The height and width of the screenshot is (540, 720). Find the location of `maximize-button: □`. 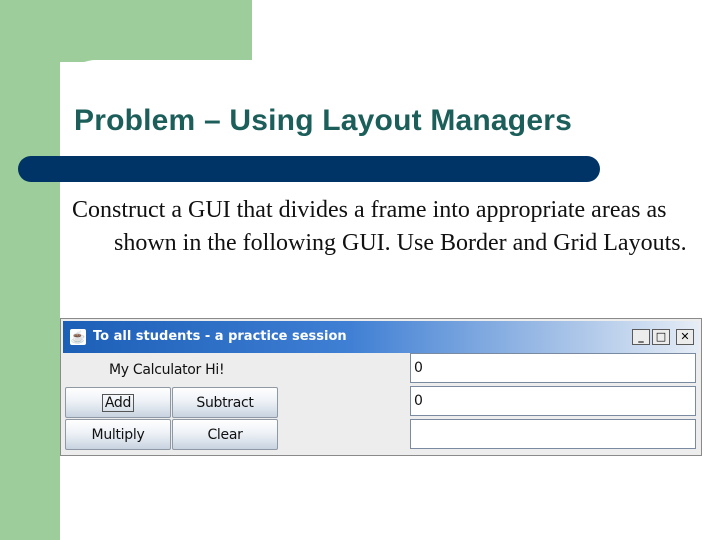

maximize-button: □ is located at coordinates (661, 337).